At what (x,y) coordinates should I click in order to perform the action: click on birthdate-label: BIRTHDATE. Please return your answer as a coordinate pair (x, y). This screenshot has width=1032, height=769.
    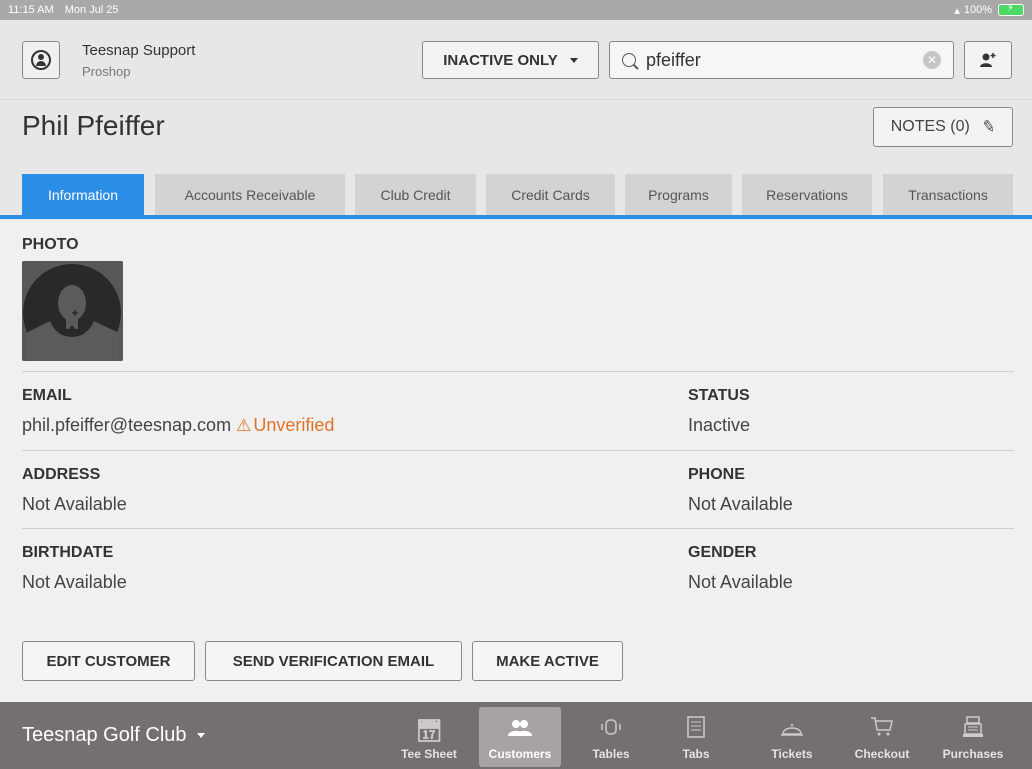
    Looking at the image, I should click on (68, 552).